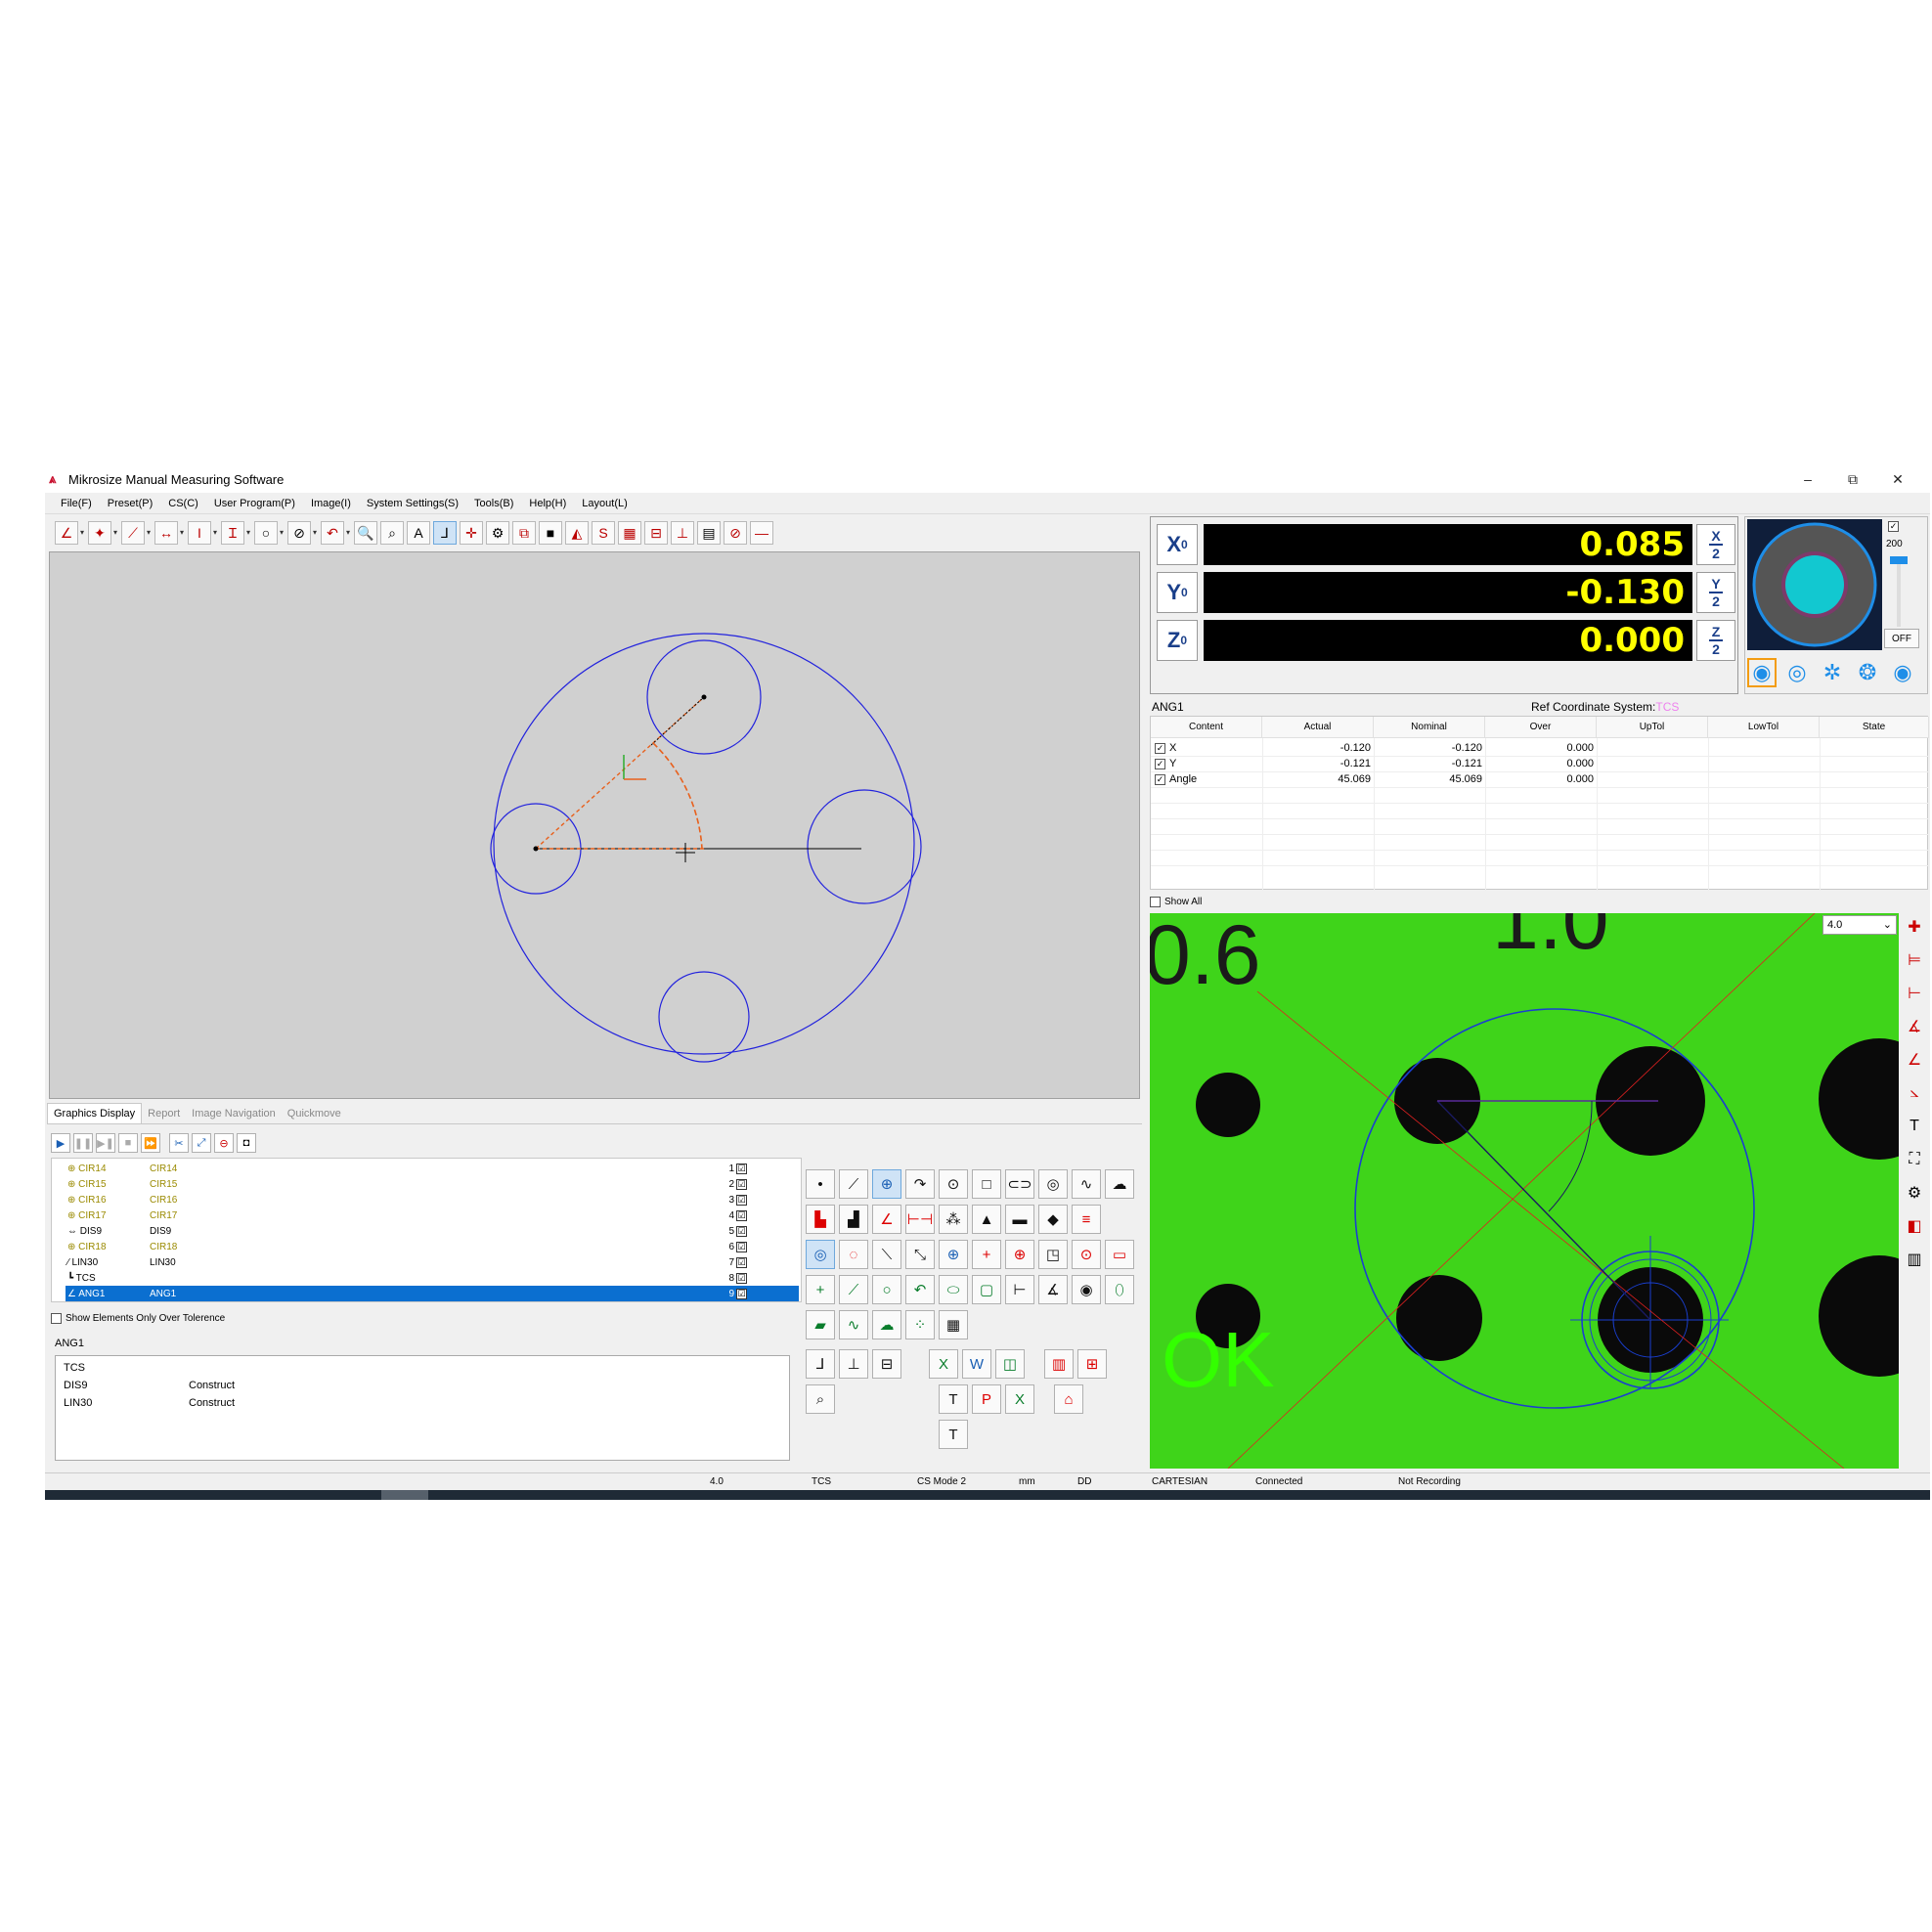 The height and width of the screenshot is (1932, 1932). Describe the element at coordinates (1914, 1026) in the screenshot. I see `angle-measure-icon: ∡` at that location.